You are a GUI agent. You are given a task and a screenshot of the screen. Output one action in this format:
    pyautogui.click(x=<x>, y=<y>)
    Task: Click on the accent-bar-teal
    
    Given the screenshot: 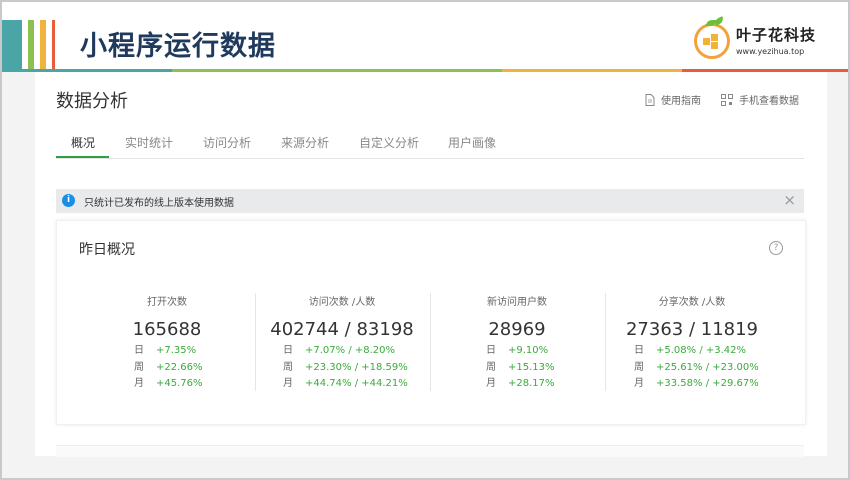 What is the action you would take?
    pyautogui.click(x=12, y=45)
    